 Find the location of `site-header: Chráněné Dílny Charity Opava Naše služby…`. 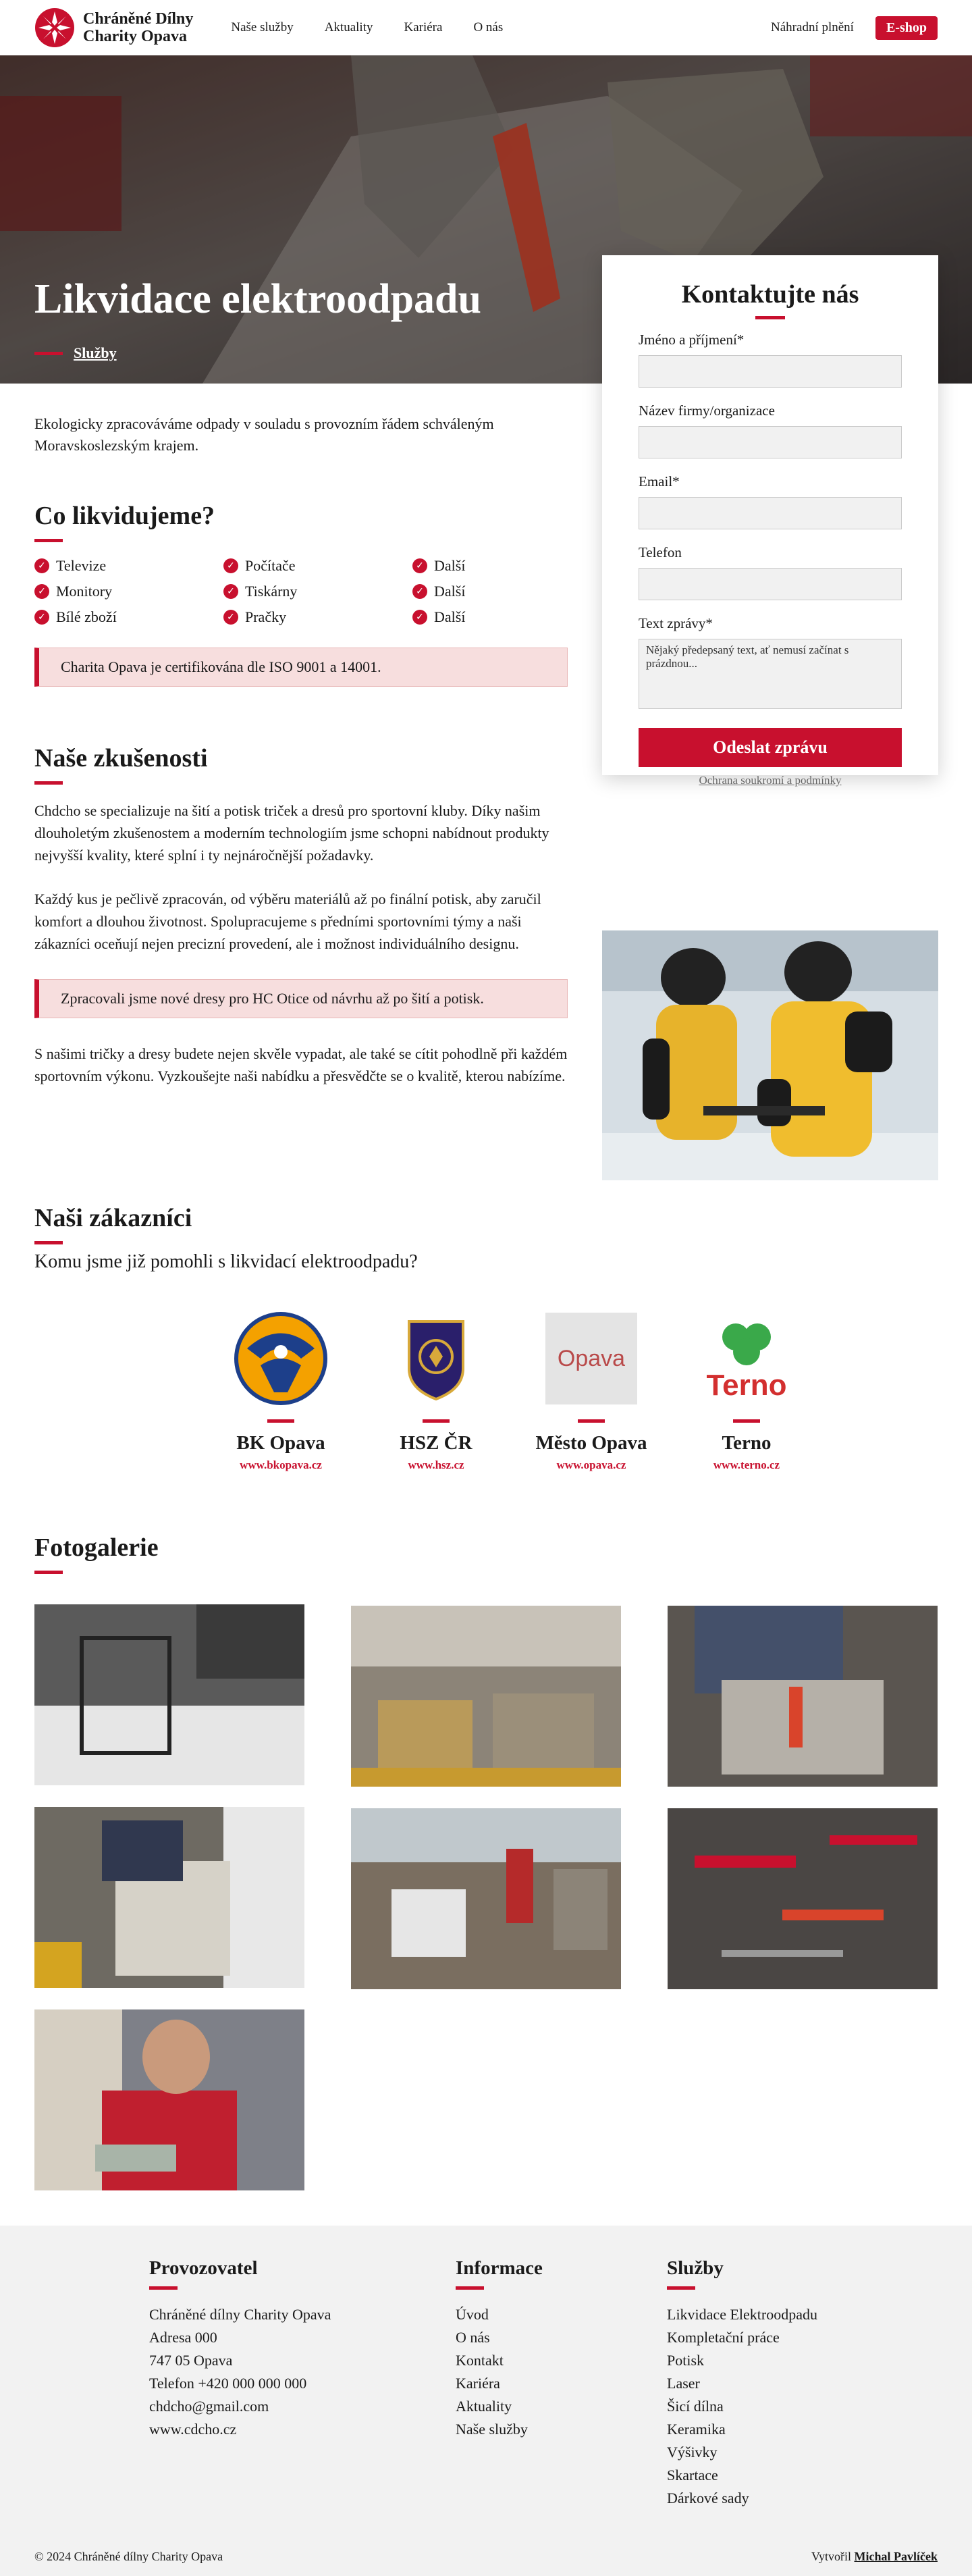

site-header: Chráněné Dílny Charity Opava Naše služby… is located at coordinates (486, 27).